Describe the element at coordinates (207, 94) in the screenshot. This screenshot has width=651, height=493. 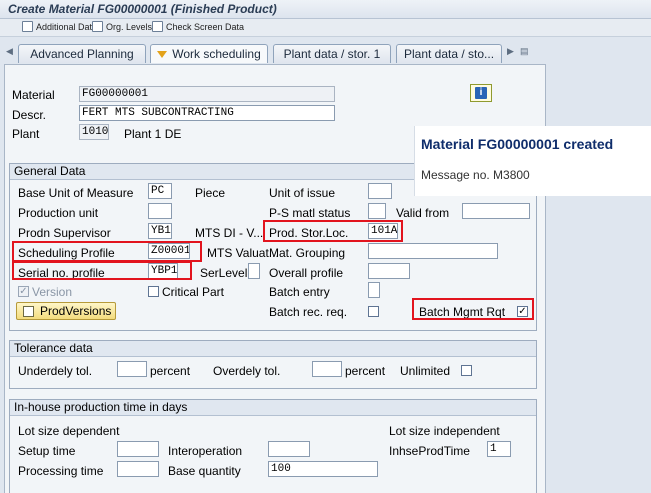
I see `material-field: FG00000001` at that location.